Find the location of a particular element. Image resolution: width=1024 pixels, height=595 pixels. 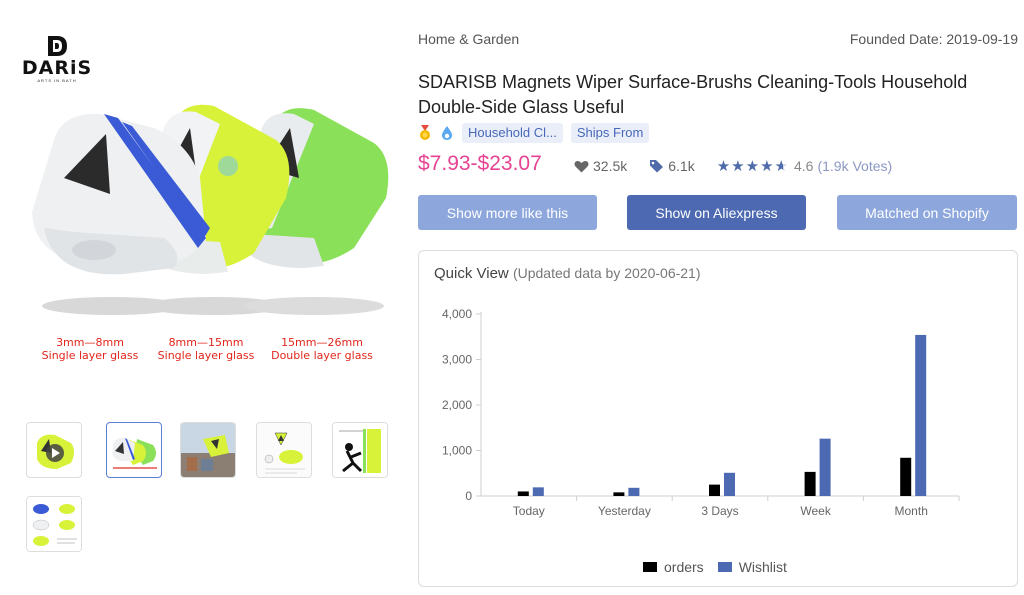

bar-wishlist-month is located at coordinates (921, 415).